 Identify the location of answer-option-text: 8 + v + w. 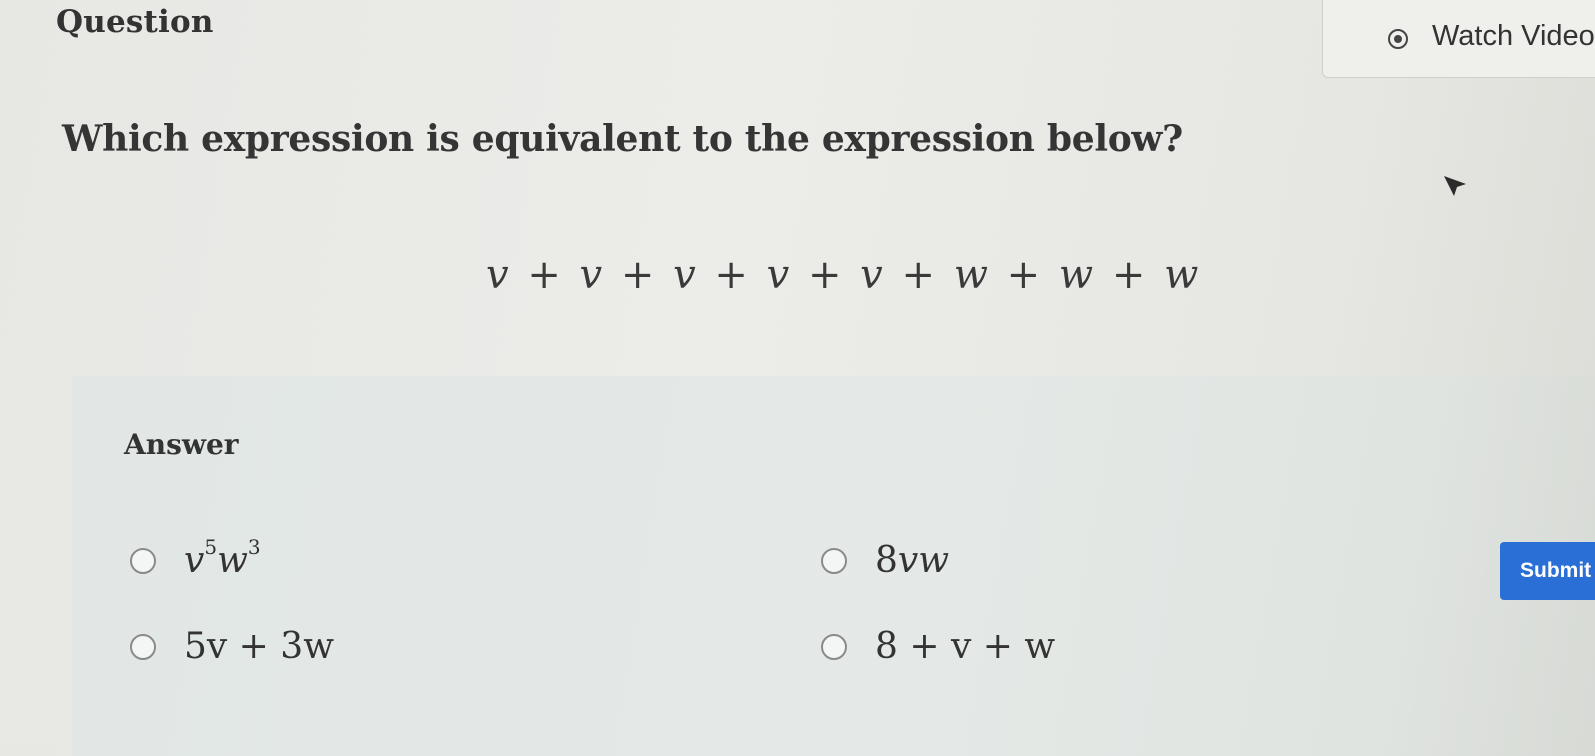
(965, 646).